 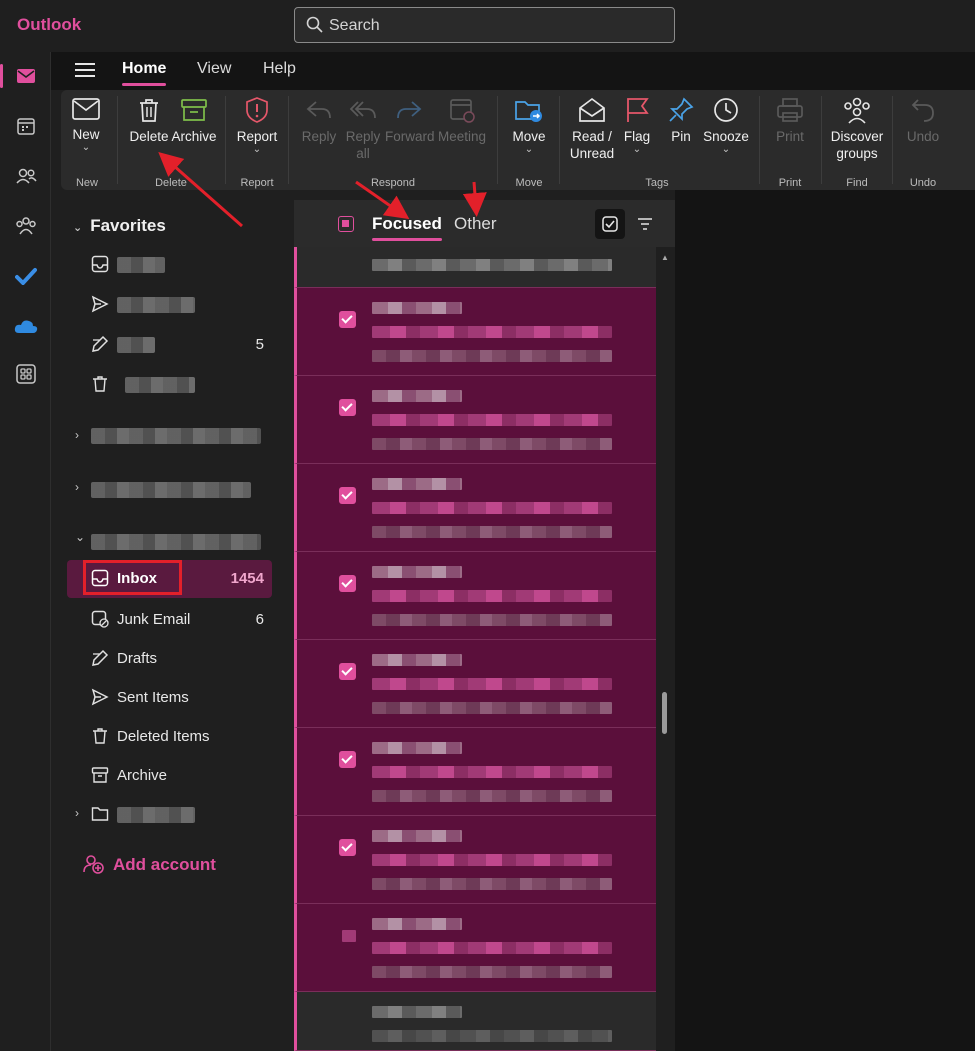 What do you see at coordinates (100, 343) in the screenshot?
I see `drafts-pencil-icon` at bounding box center [100, 343].